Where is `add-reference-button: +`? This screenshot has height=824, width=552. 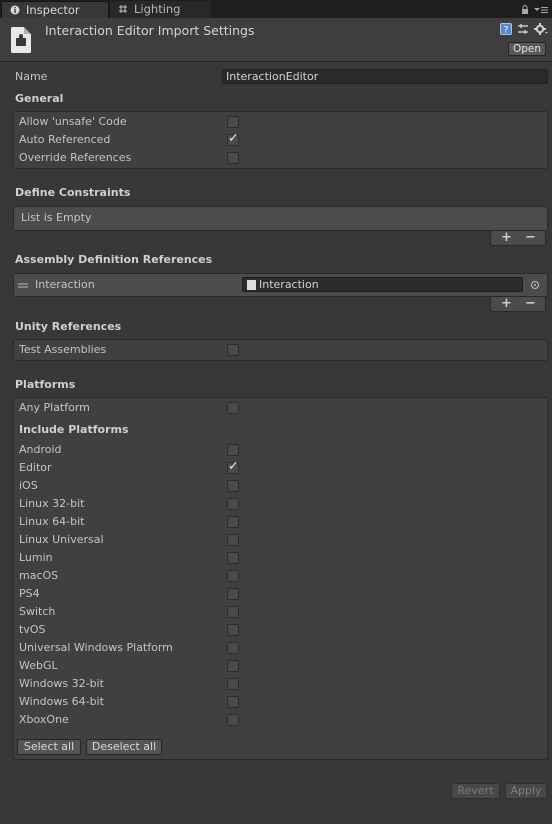 add-reference-button: + is located at coordinates (506, 303).